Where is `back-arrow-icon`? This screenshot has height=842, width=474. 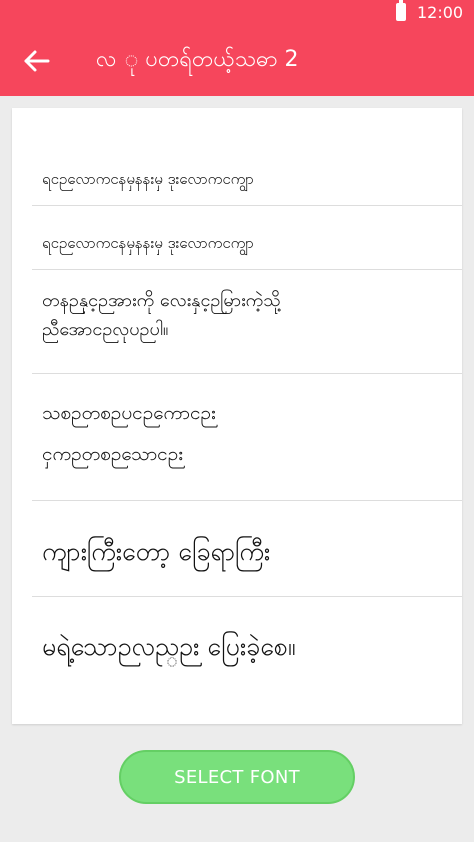
back-arrow-icon is located at coordinates (37, 61).